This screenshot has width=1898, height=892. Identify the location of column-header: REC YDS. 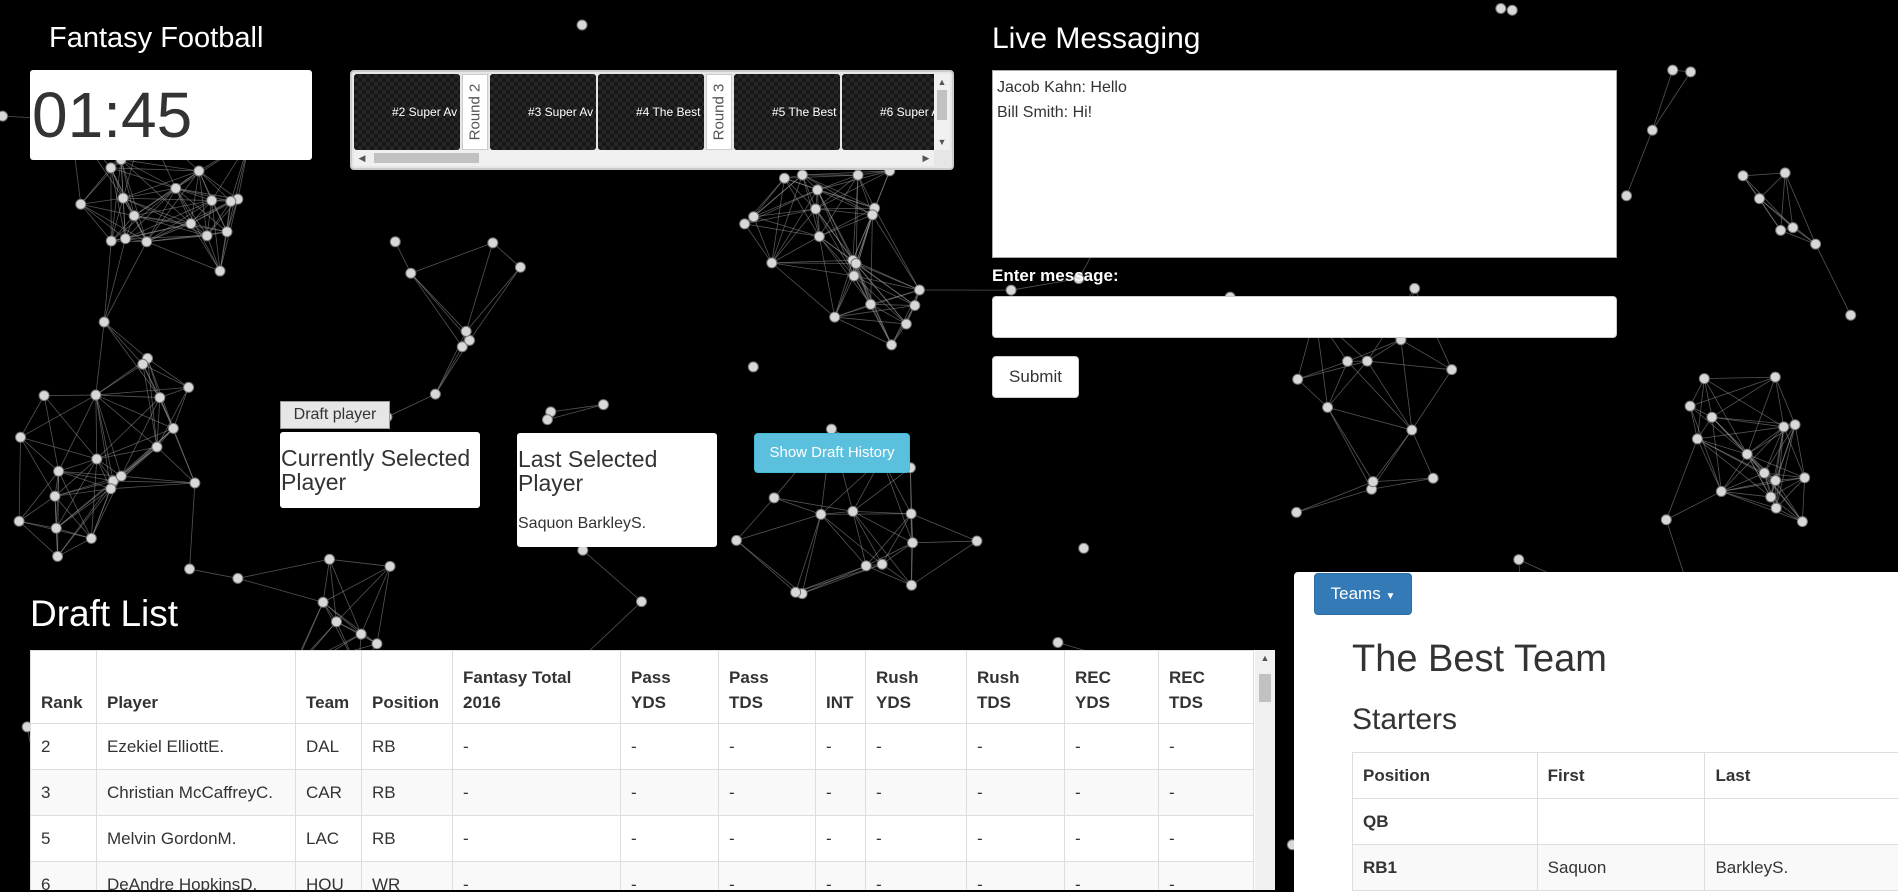
(1112, 687).